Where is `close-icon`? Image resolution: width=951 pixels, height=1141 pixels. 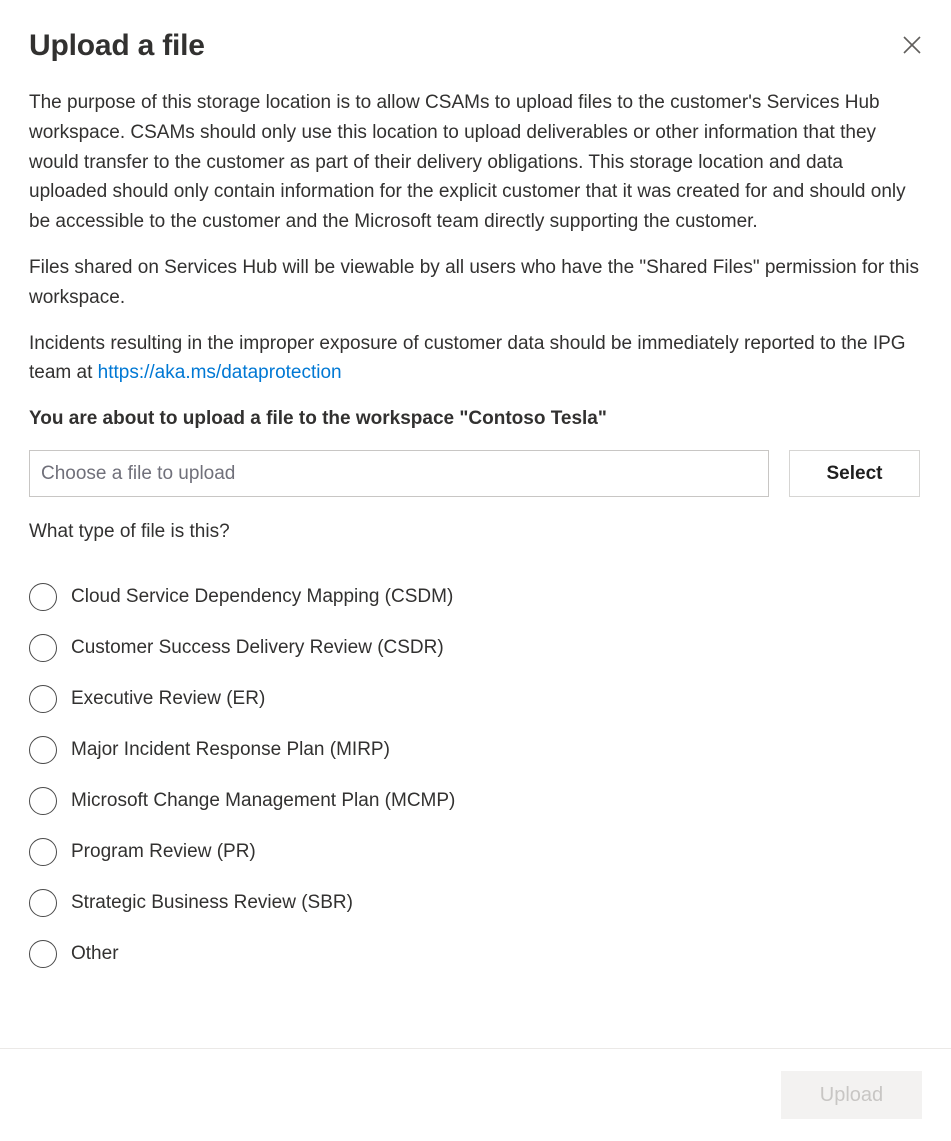
close-icon is located at coordinates (912, 45).